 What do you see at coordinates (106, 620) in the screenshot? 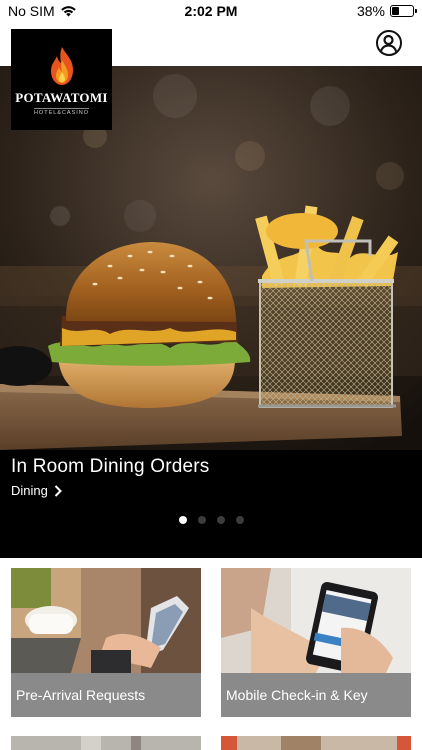
I see `pre-arrival-image` at bounding box center [106, 620].